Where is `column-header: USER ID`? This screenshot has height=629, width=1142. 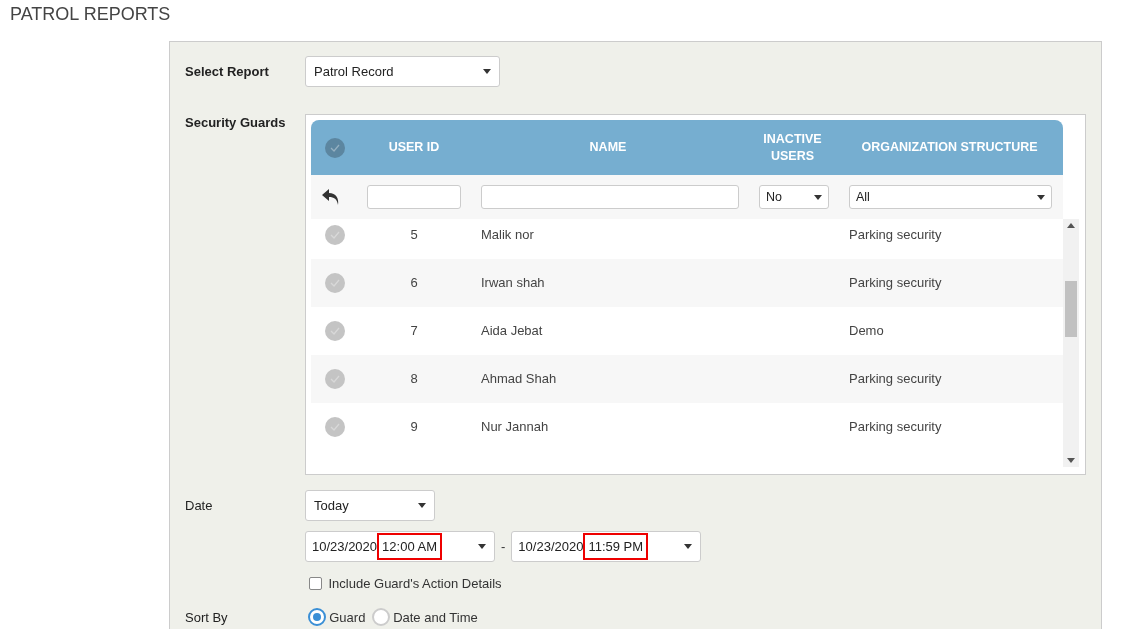
column-header: USER ID is located at coordinates (414, 147).